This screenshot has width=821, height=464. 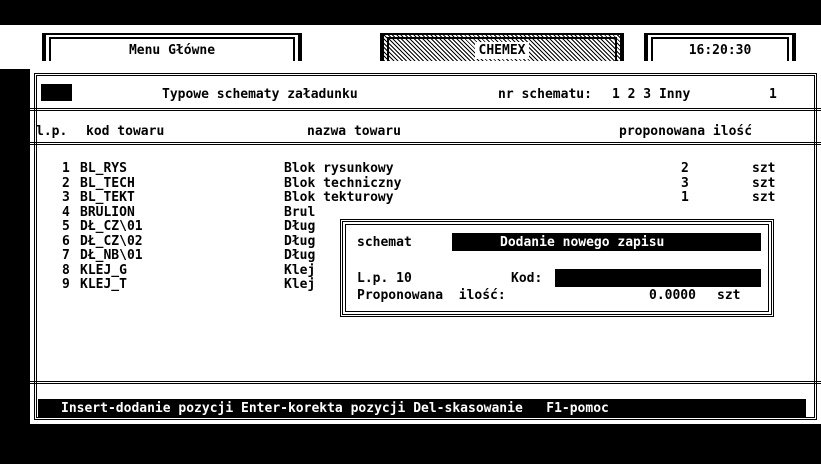 What do you see at coordinates (425, 382) in the screenshot?
I see `footer-divider` at bounding box center [425, 382].